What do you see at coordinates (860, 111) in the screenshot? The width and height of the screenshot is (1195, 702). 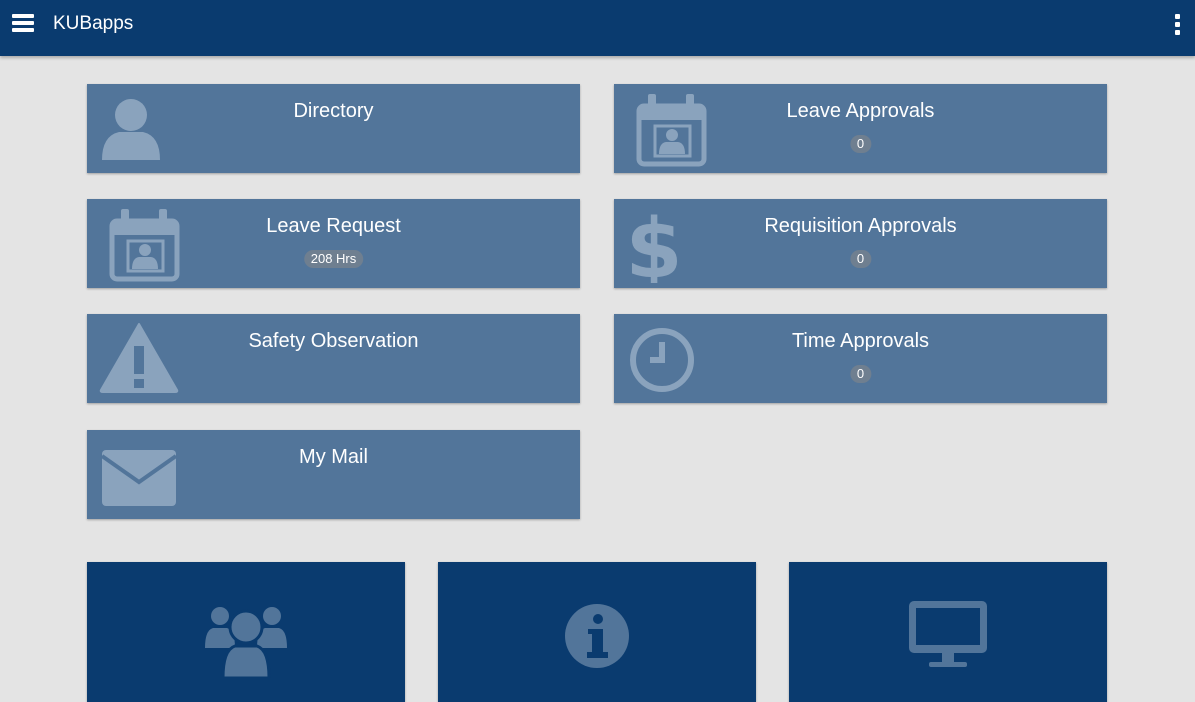 I see `tile-label: Leave Approvals` at bounding box center [860, 111].